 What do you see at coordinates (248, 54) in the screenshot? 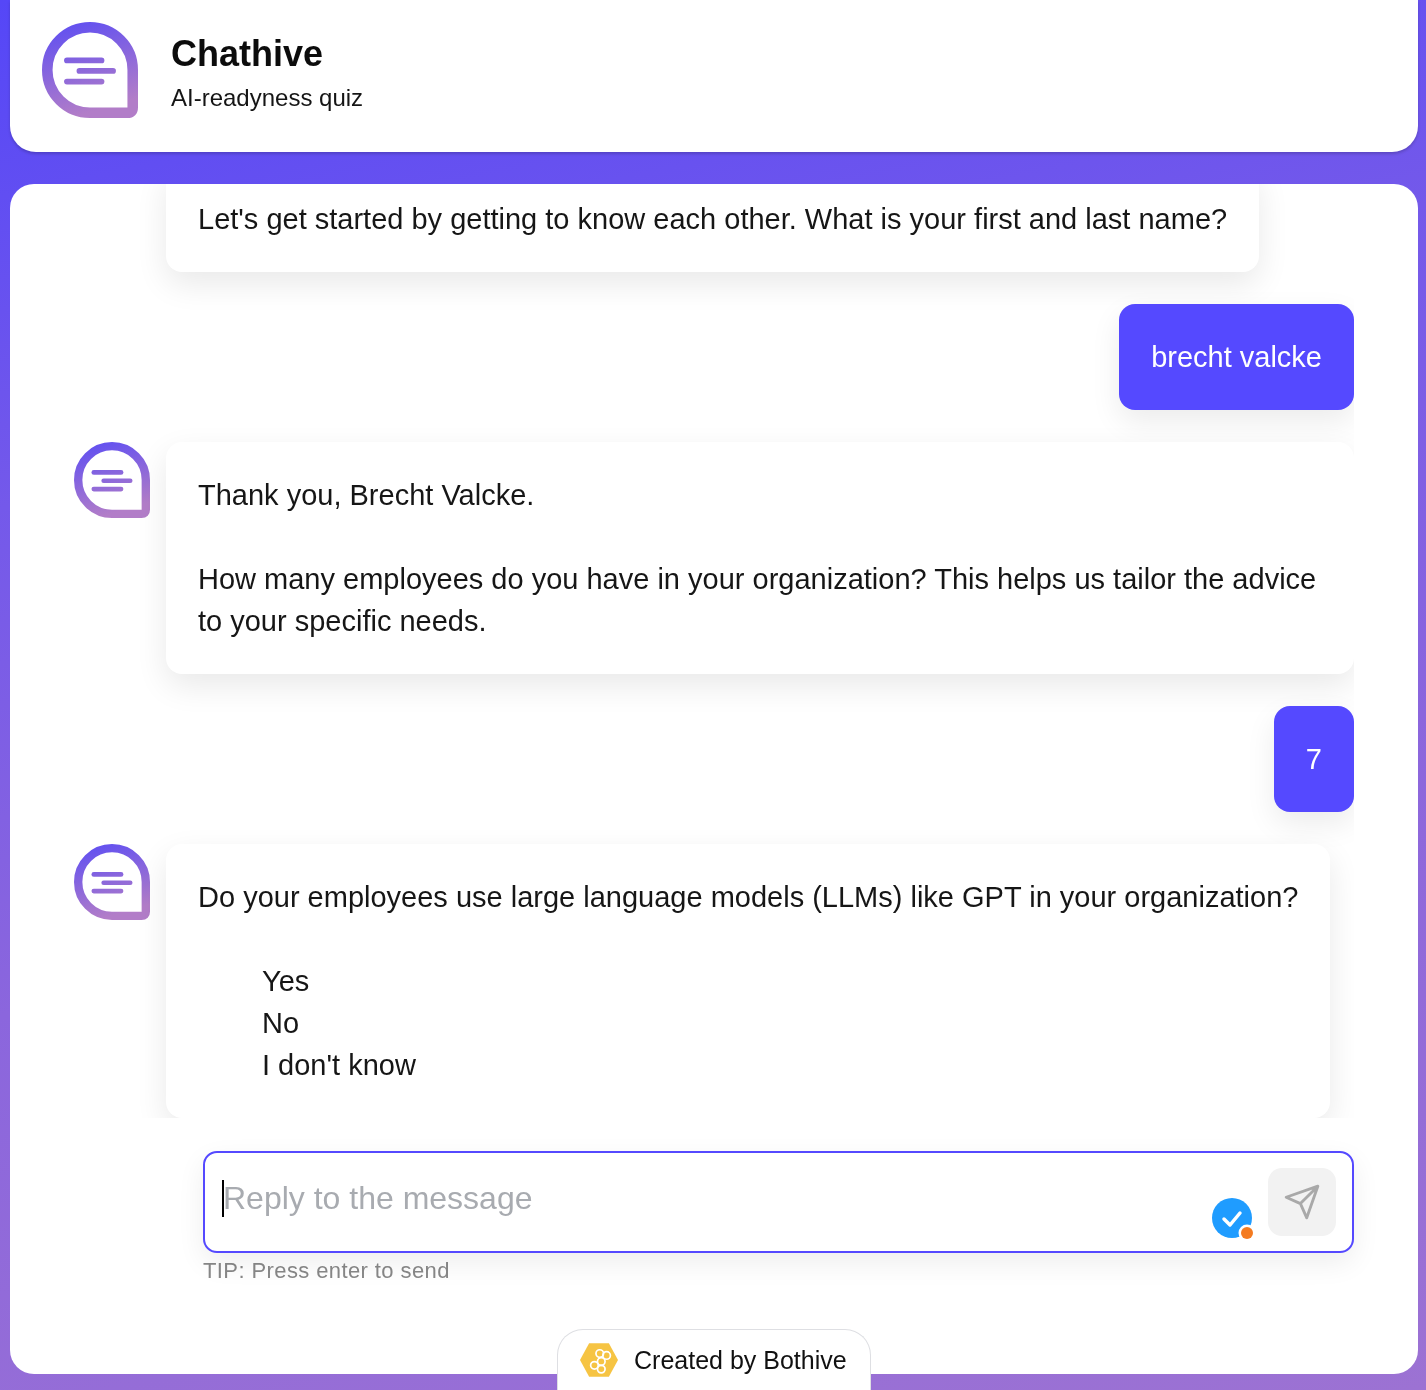
I see `app-title: Chathive` at bounding box center [248, 54].